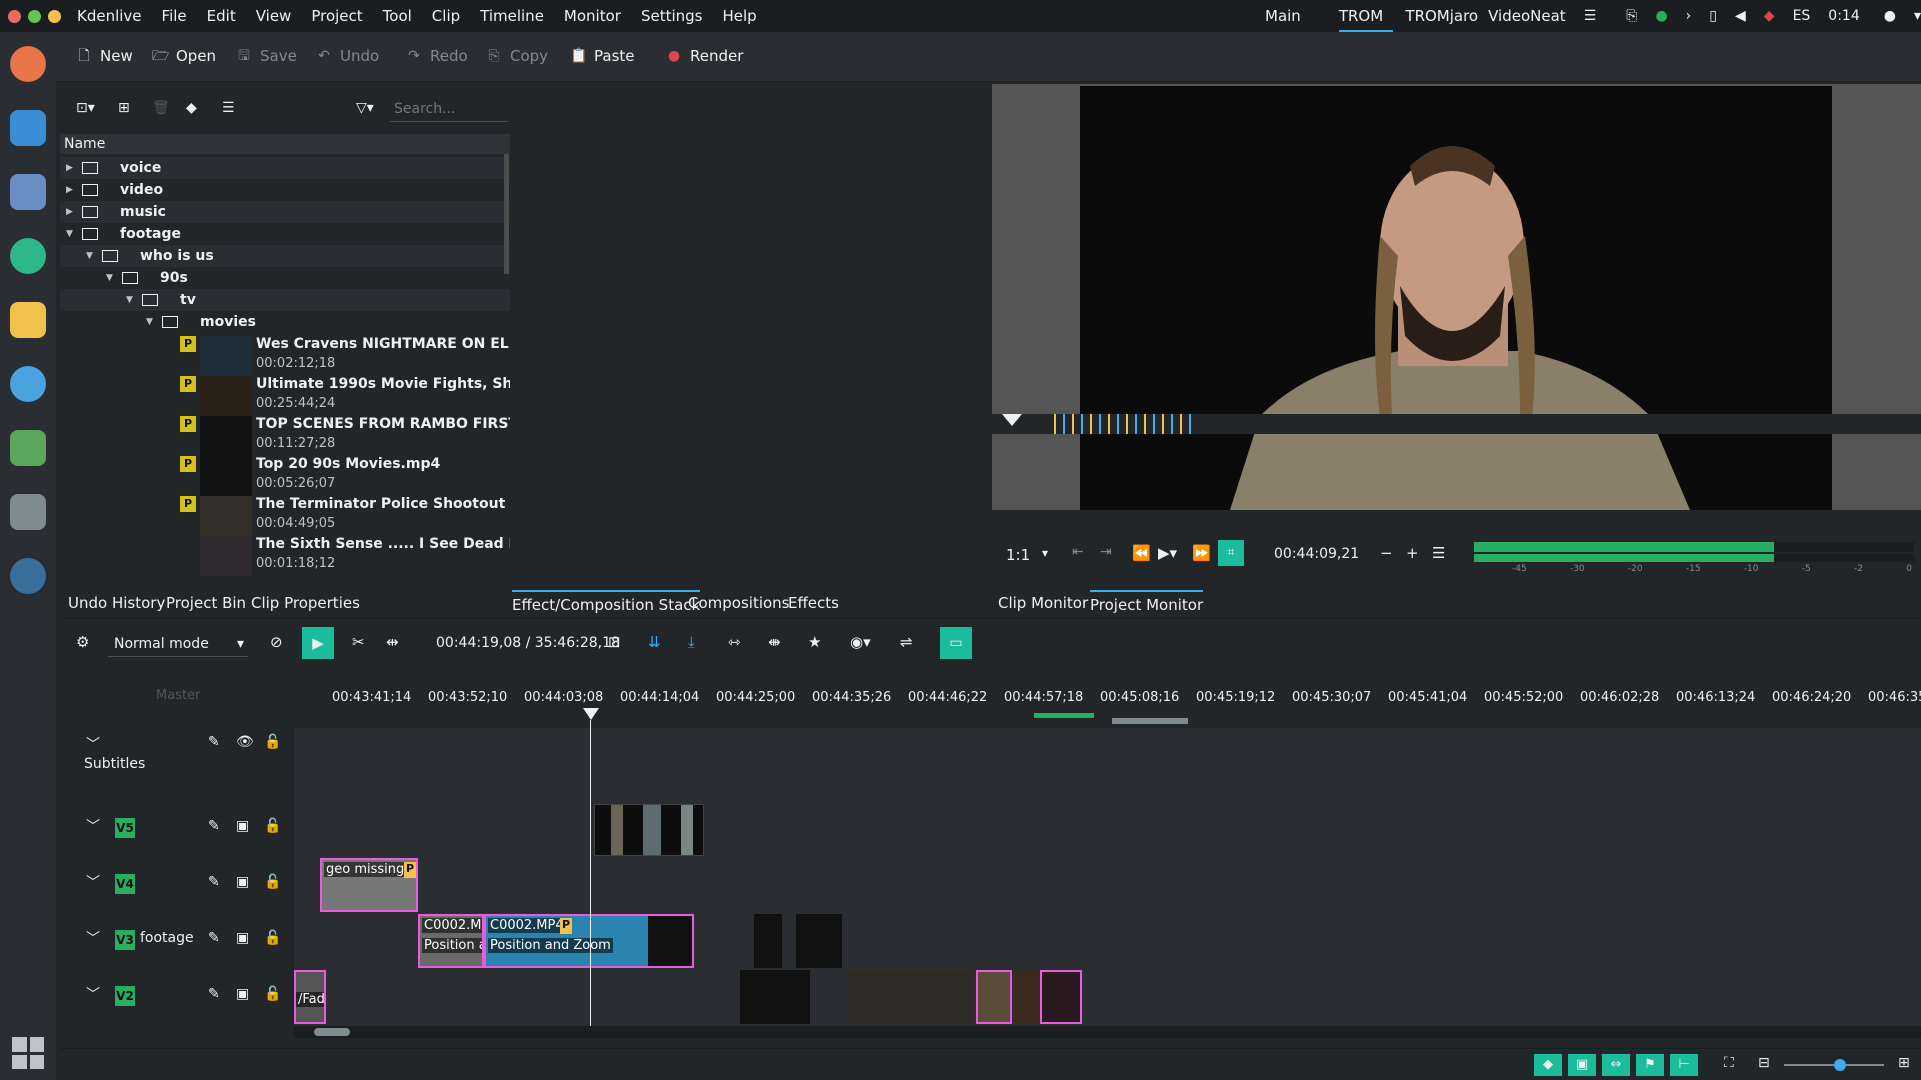 This screenshot has width=1921, height=1080. Describe the element at coordinates (1834, 1065) in the screenshot. I see `zoom-slider` at that location.